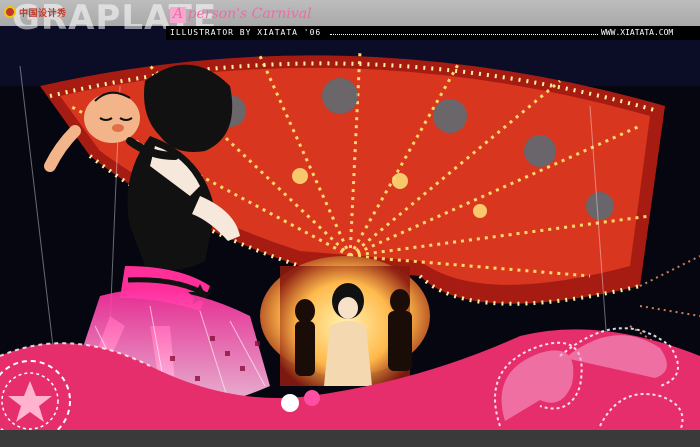 This screenshot has height=447, width=700. What do you see at coordinates (637, 32) in the screenshot?
I see `website-credit: WWW.XIATATA.COM` at bounding box center [637, 32].